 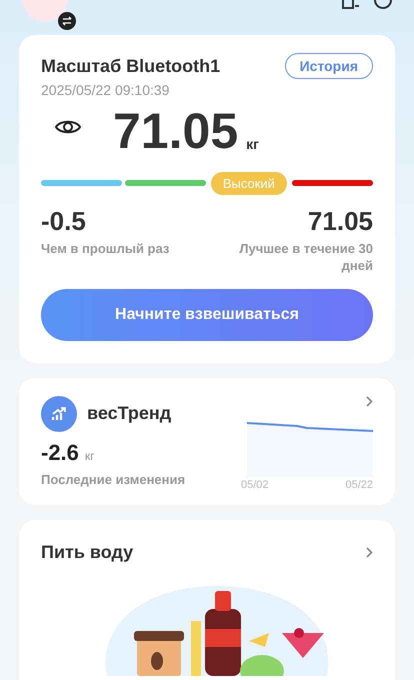 What do you see at coordinates (68, 127) in the screenshot?
I see `eye-icon` at bounding box center [68, 127].